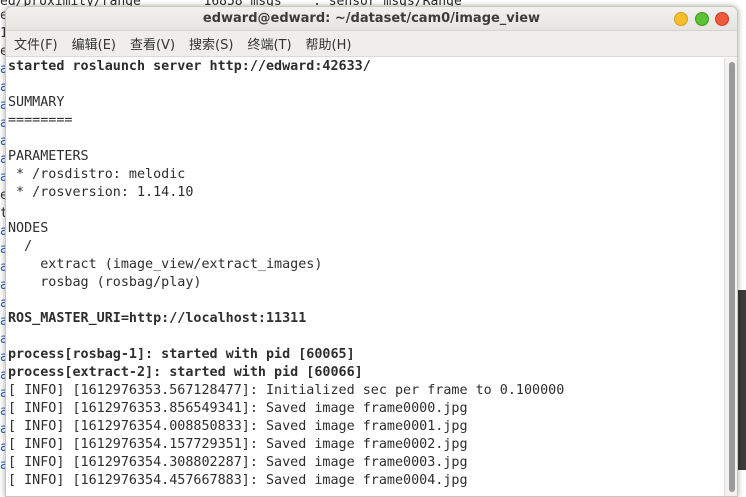 This screenshot has height=497, width=746. Describe the element at coordinates (48, 156) in the screenshot. I see `terminal-line: PARAMETERS` at that location.